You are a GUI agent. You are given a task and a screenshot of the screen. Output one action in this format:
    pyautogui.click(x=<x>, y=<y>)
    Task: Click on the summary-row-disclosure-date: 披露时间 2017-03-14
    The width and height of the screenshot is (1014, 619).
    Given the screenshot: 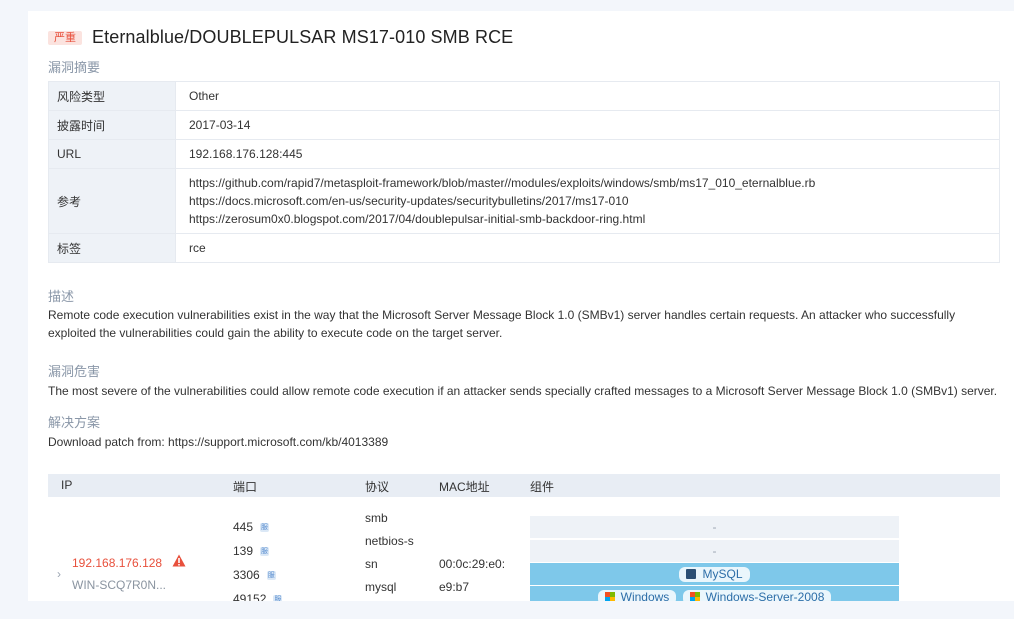 What is the action you would take?
    pyautogui.click(x=524, y=125)
    